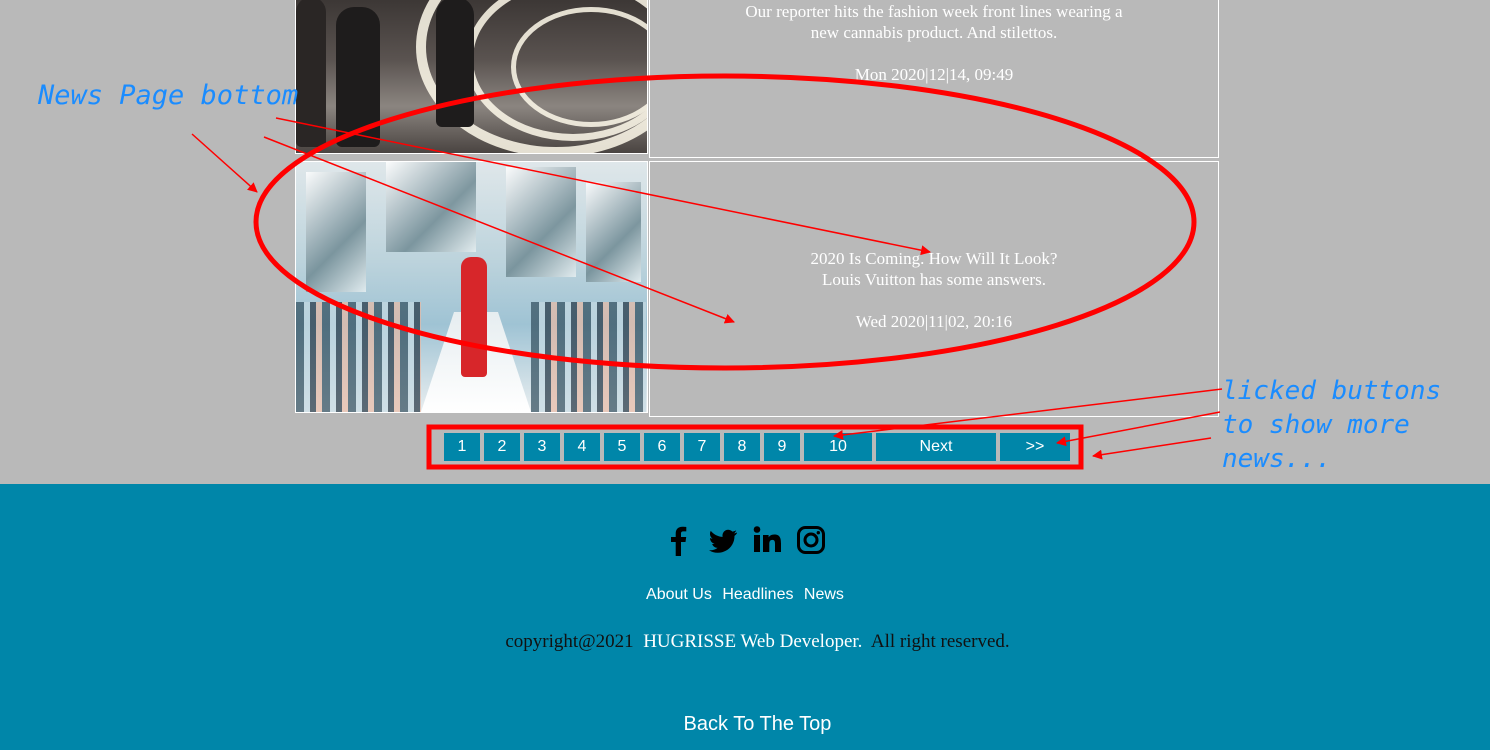  I want to click on copyright-brand: HUGRISSE Web Developer., so click(753, 641).